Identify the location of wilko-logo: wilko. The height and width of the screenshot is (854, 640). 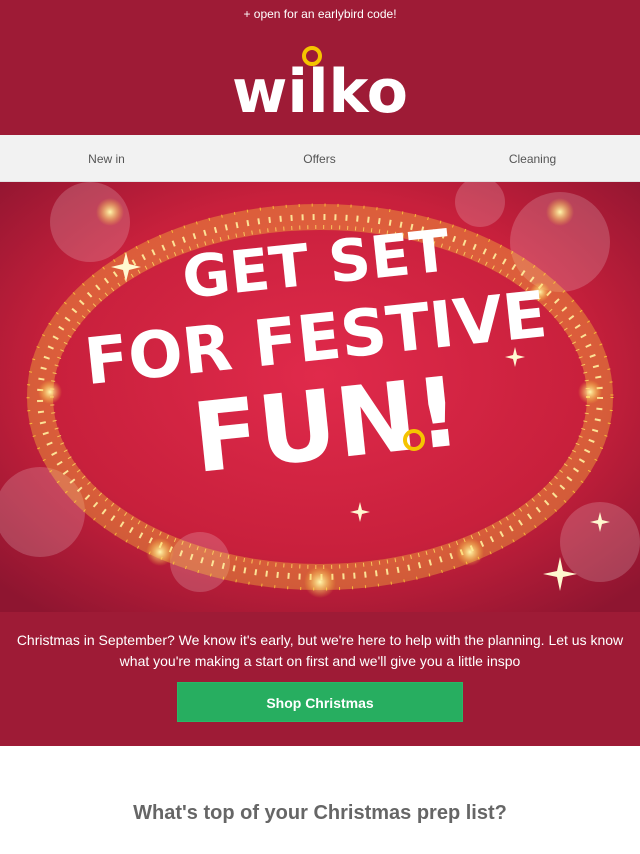
(320, 82).